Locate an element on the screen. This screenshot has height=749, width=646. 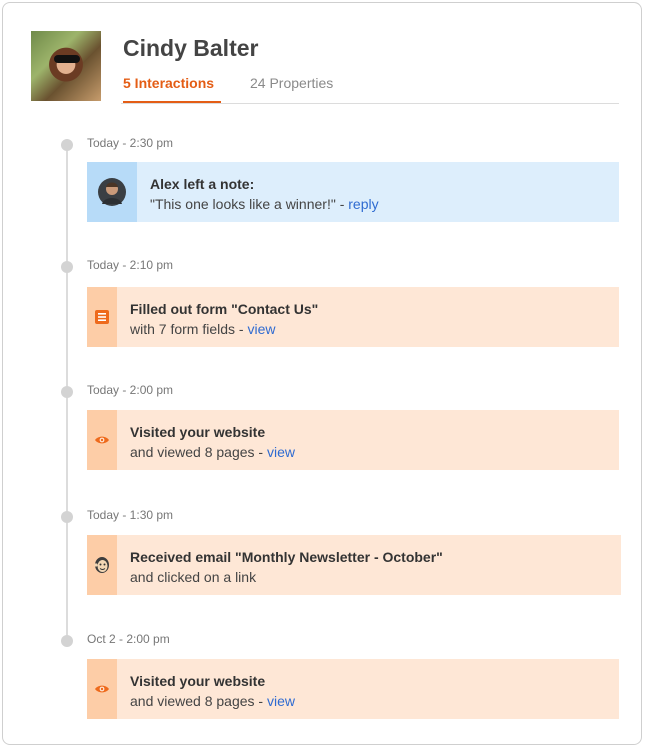
event-detail-text: with 7 form fields - is located at coordinates (189, 329).